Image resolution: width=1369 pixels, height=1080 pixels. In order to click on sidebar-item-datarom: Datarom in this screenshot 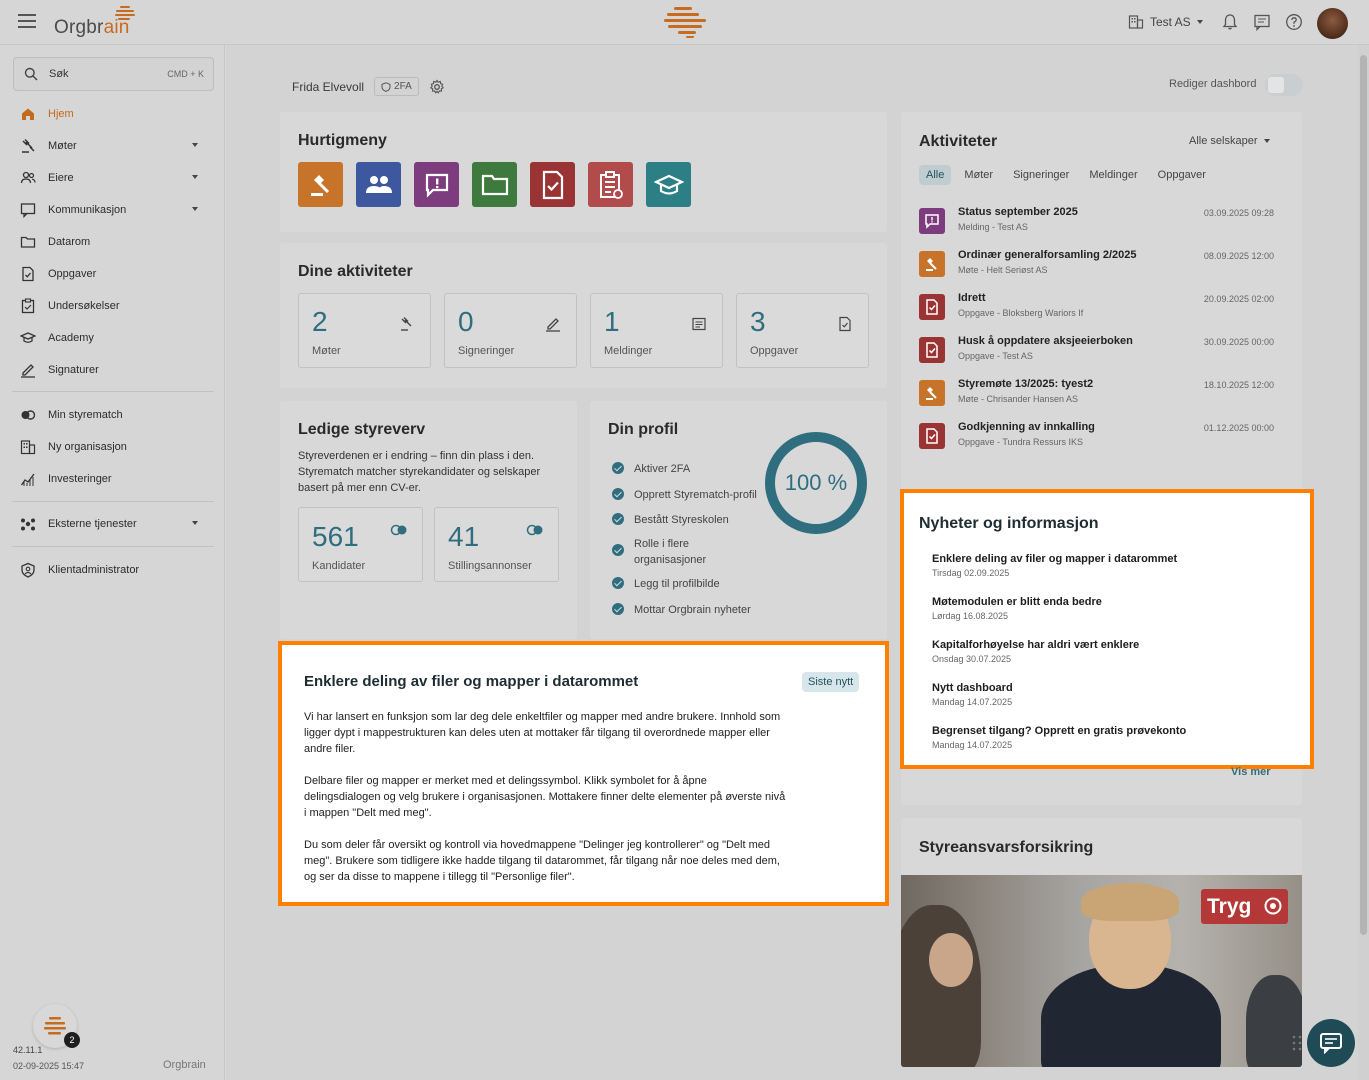, I will do `click(112, 242)`.